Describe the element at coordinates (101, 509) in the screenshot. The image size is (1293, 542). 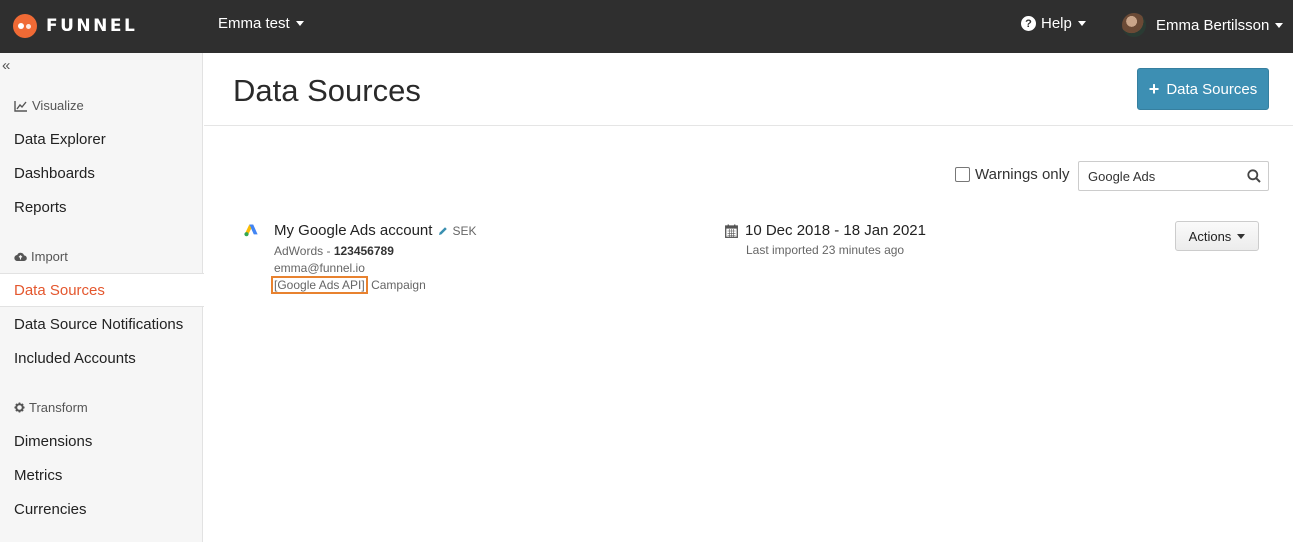
I see `sidebar-item-currencies: Currencies` at that location.